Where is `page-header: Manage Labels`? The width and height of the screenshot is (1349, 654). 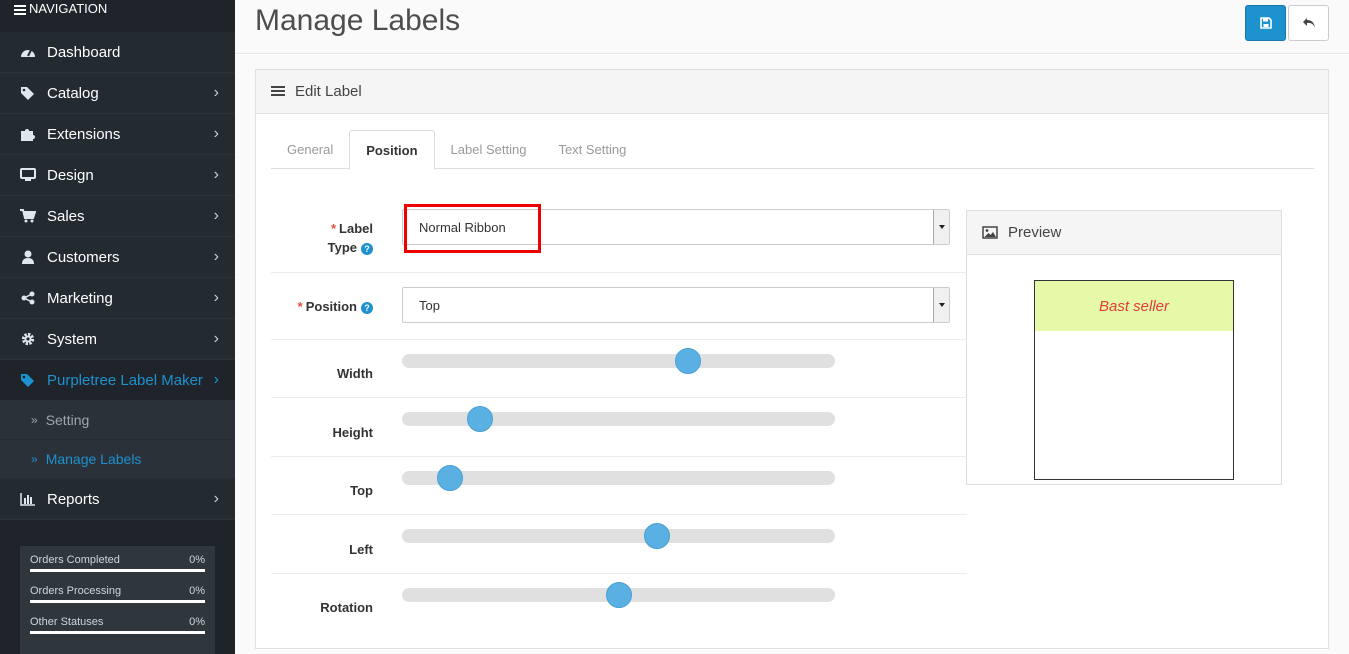
page-header: Manage Labels is located at coordinates (792, 27).